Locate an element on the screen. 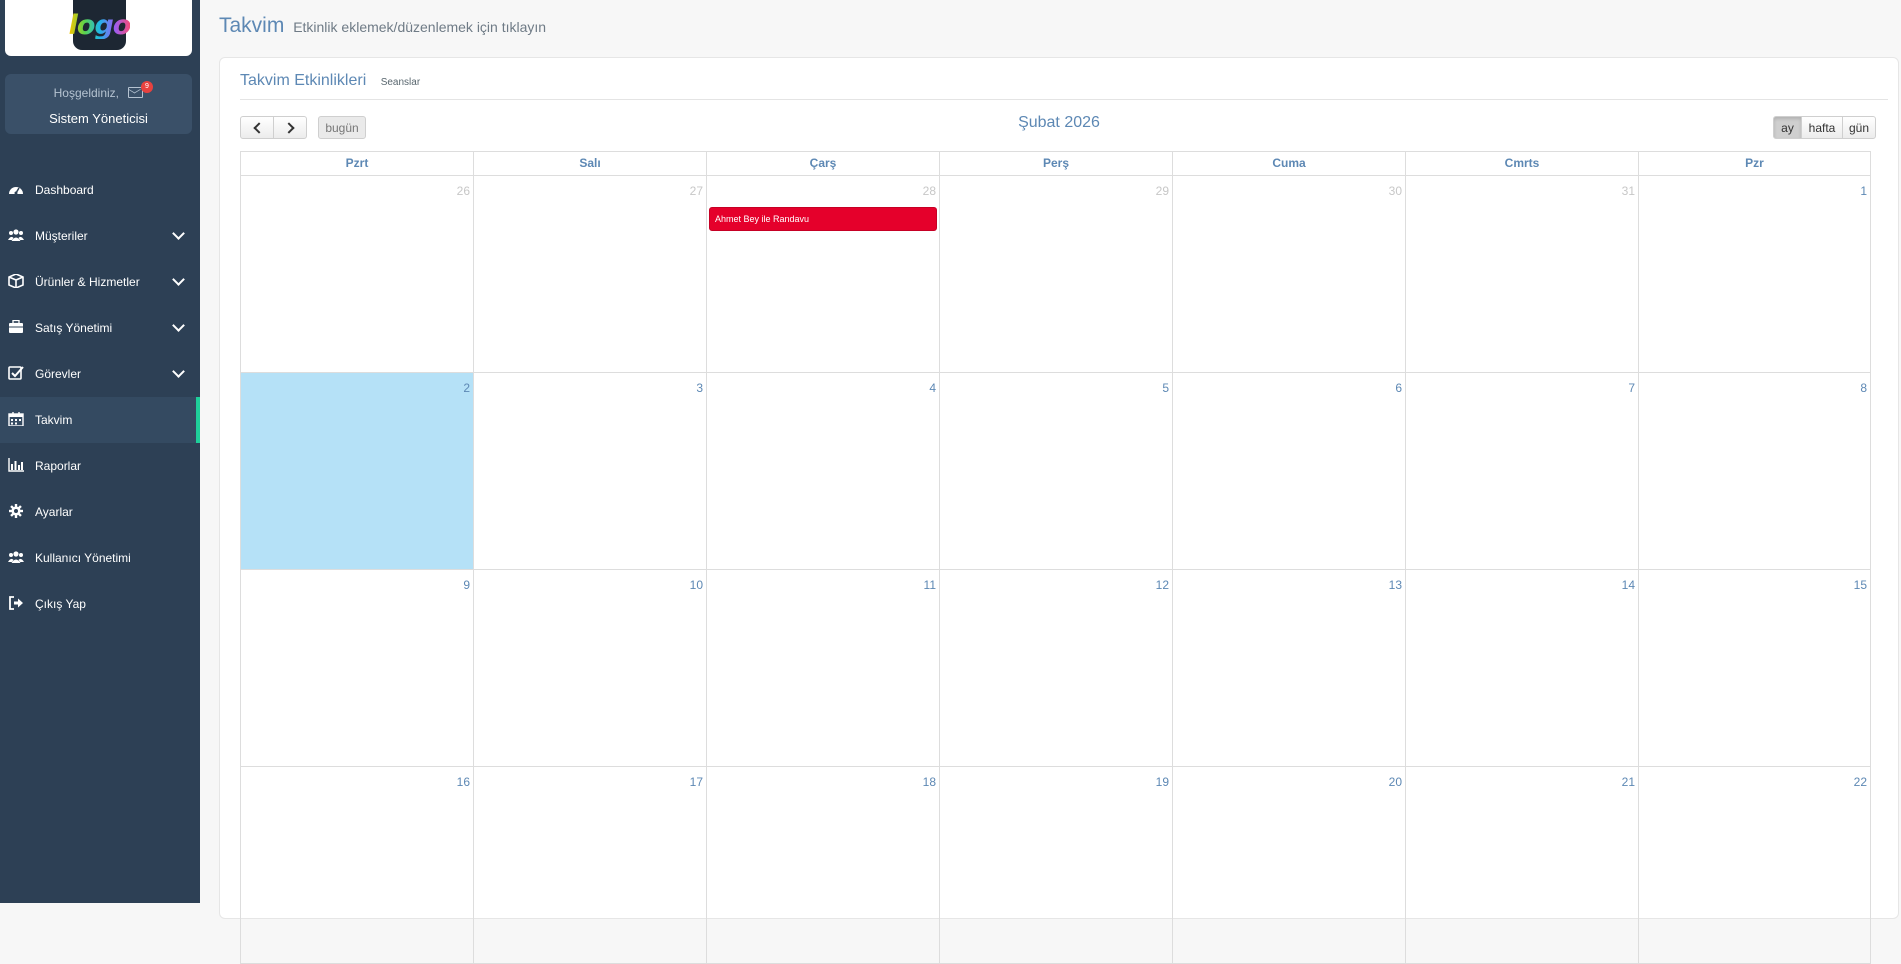 The height and width of the screenshot is (964, 1901). calendar-icon is located at coordinates (16, 419).